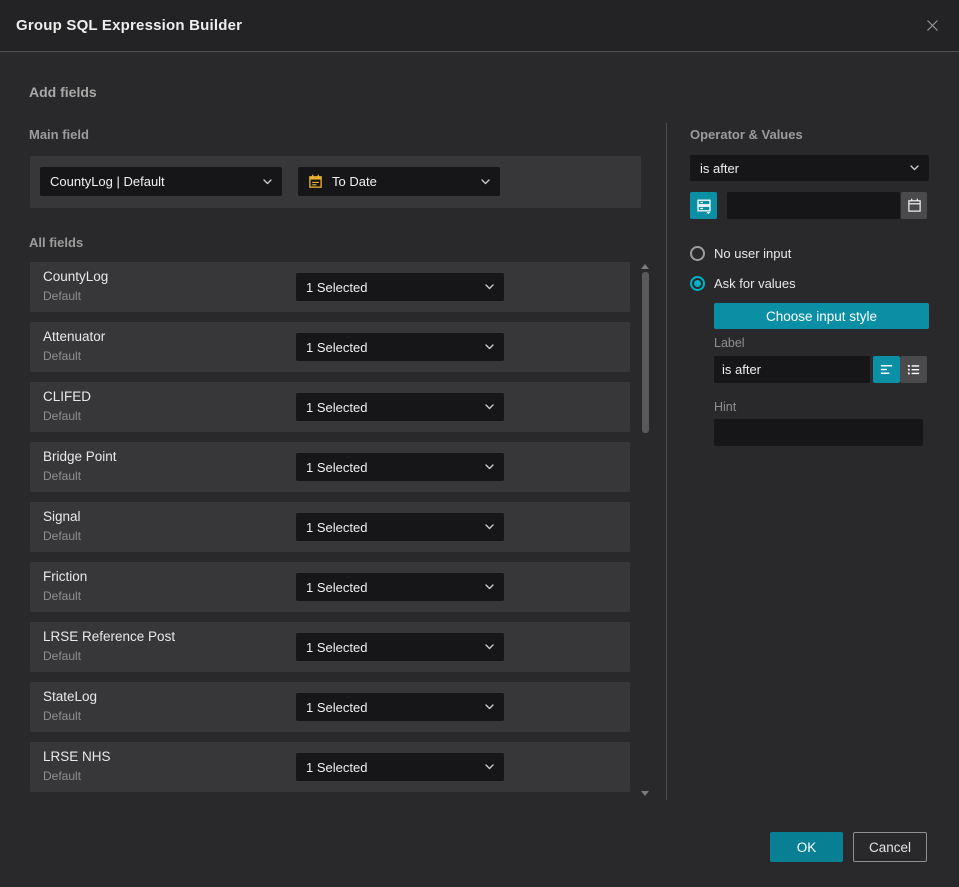 Image resolution: width=959 pixels, height=887 pixels. What do you see at coordinates (821, 316) in the screenshot?
I see `choose-input-style-button: Choose input style` at bounding box center [821, 316].